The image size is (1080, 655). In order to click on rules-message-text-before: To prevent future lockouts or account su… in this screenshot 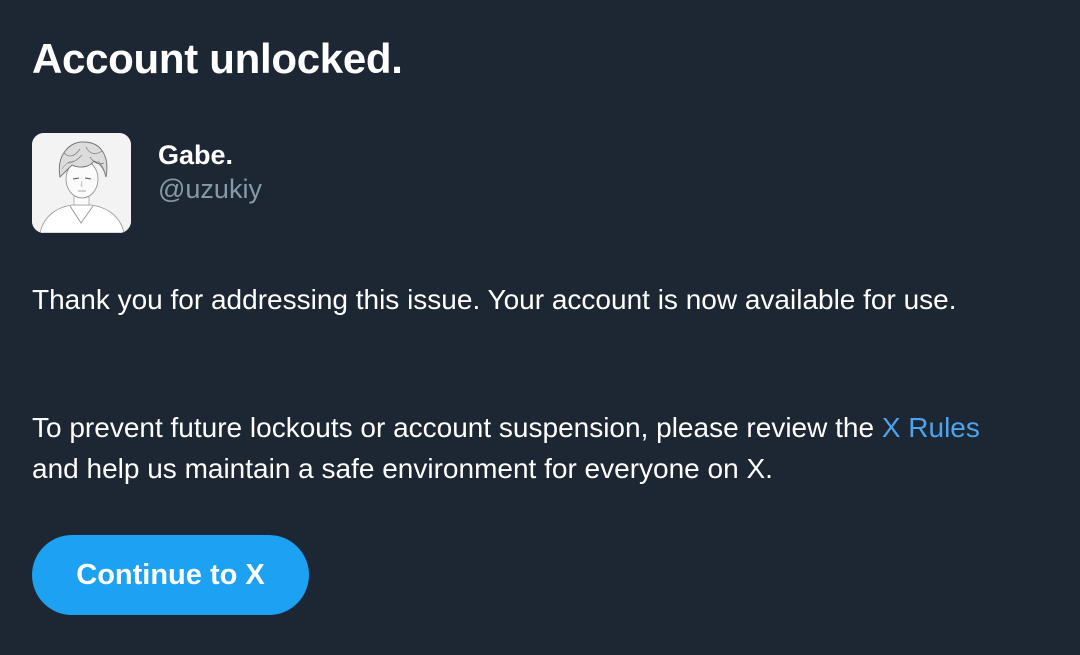, I will do `click(457, 427)`.